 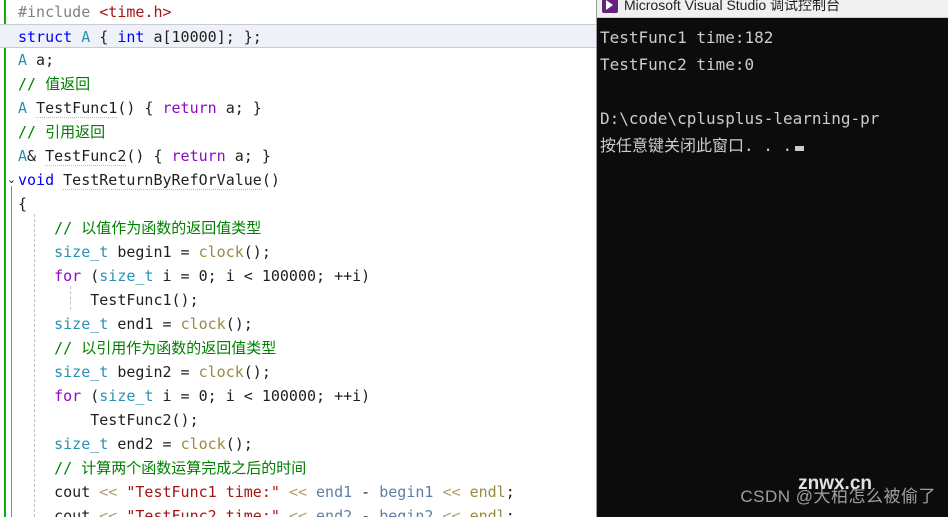 I want to click on code-token: end1, so click(x=334, y=492).